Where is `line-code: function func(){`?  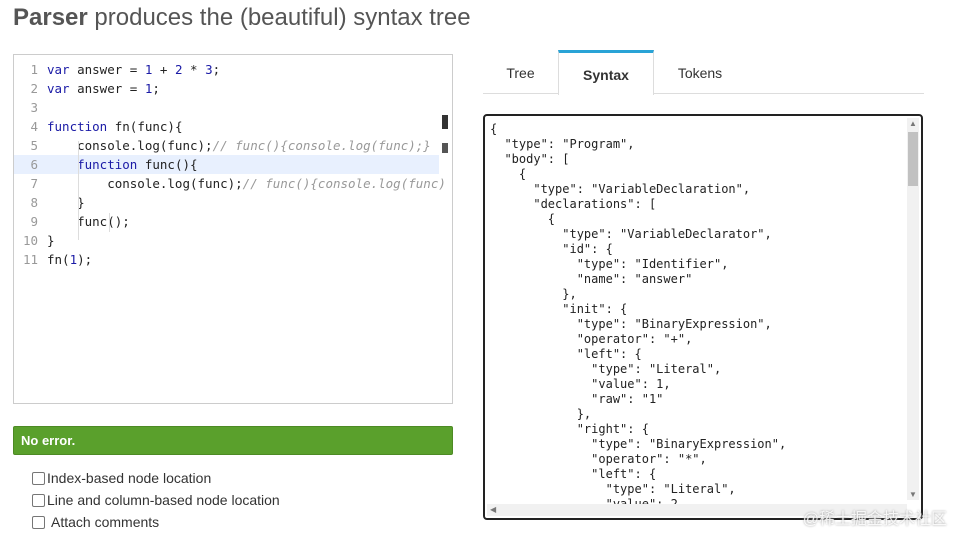 line-code: function func(){ is located at coordinates (137, 164).